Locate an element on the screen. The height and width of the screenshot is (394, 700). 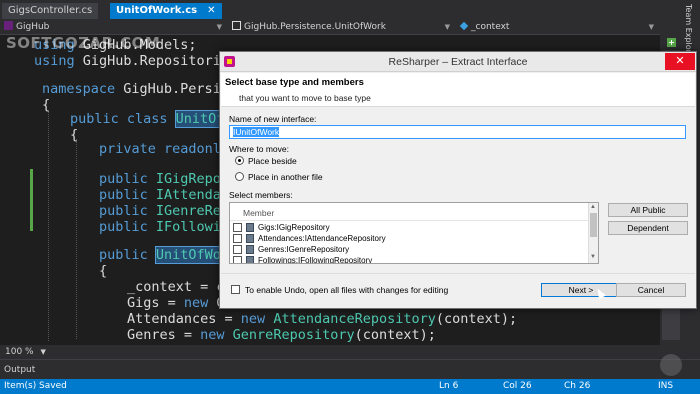
project-dropdown: GigHub ▼ is located at coordinates (114, 27).